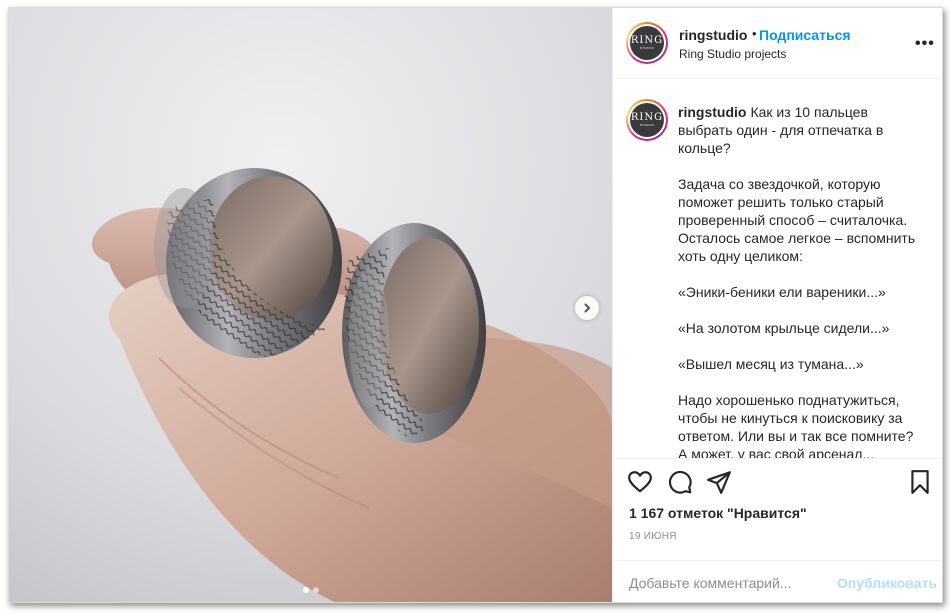 The height and width of the screenshot is (615, 950). I want to click on likes-count: 1 167 отметок "Нравится", so click(718, 513).